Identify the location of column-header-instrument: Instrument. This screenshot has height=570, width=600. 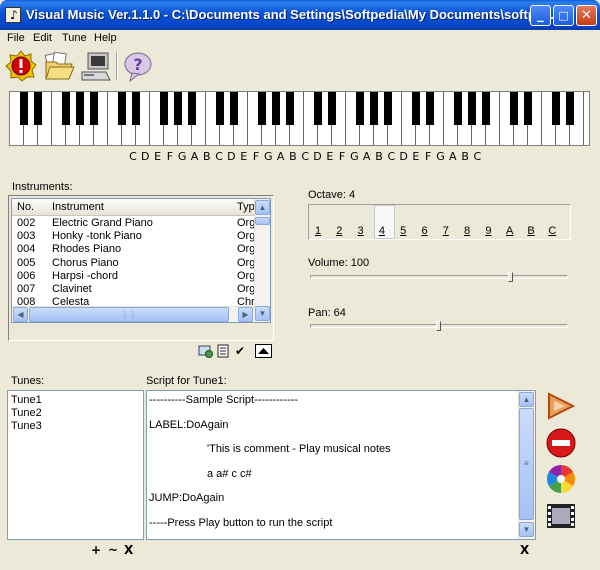
(78, 207).